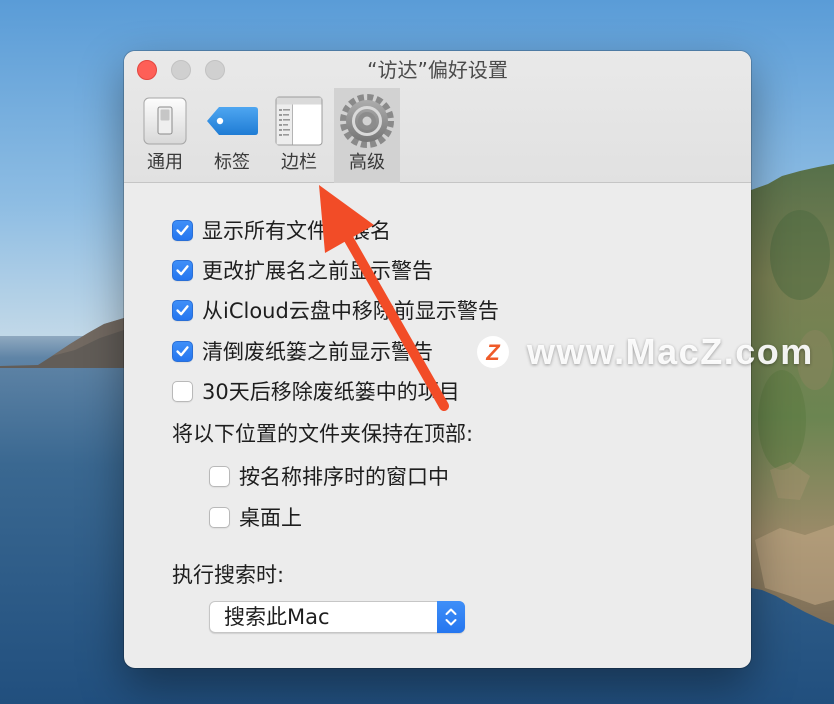 The image size is (834, 704). I want to click on chevron-up-down-icon, so click(451, 617).